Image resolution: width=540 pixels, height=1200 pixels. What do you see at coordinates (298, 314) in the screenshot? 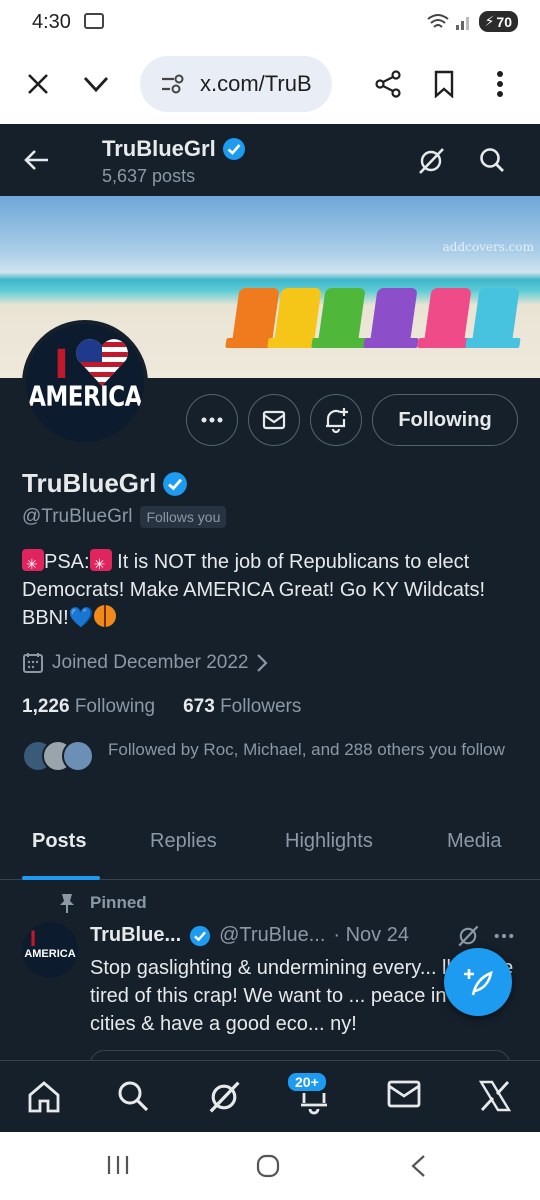
I see `banner-chair-yellow` at bounding box center [298, 314].